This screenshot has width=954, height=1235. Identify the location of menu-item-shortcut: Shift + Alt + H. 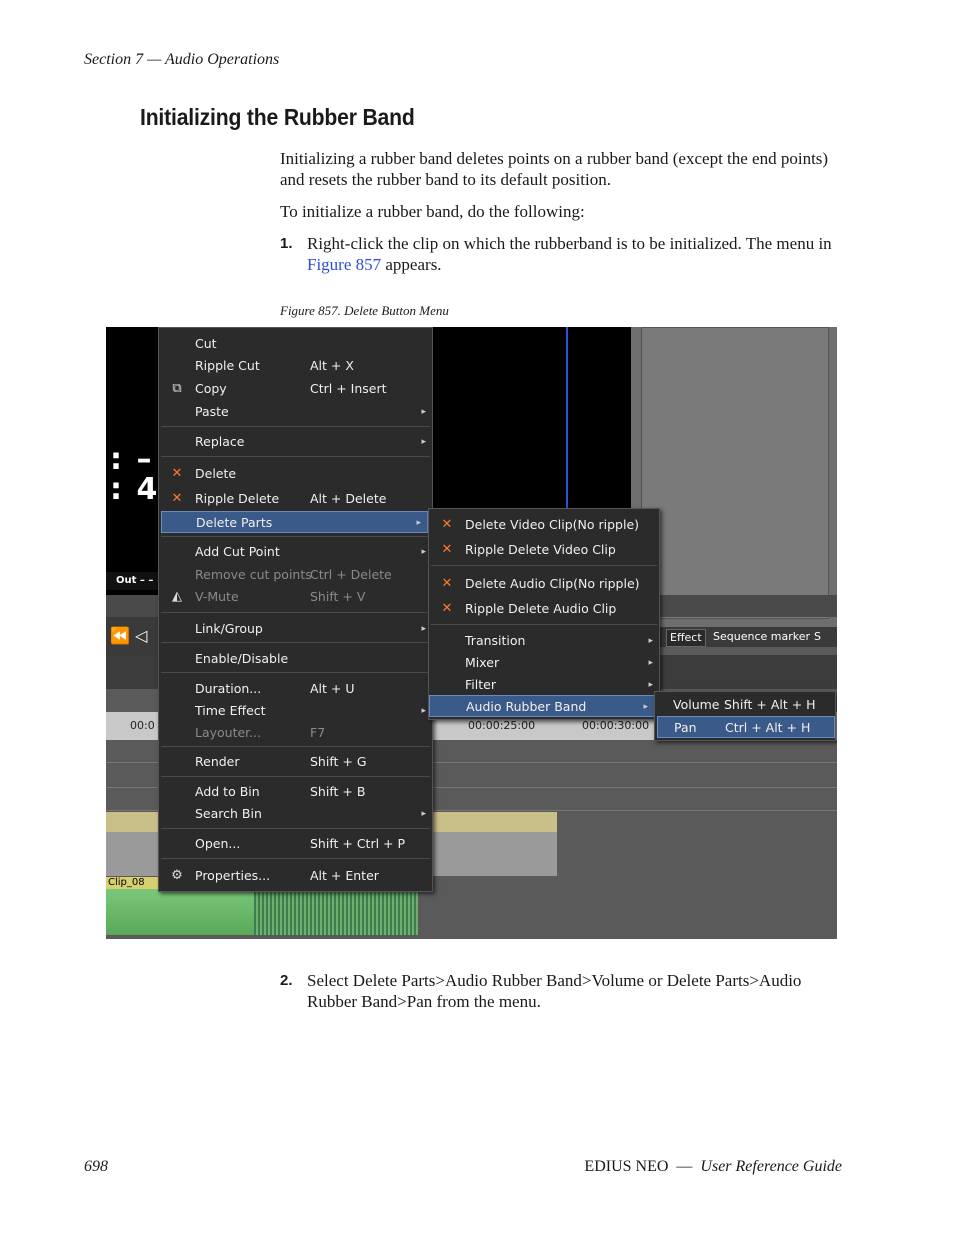
(770, 704).